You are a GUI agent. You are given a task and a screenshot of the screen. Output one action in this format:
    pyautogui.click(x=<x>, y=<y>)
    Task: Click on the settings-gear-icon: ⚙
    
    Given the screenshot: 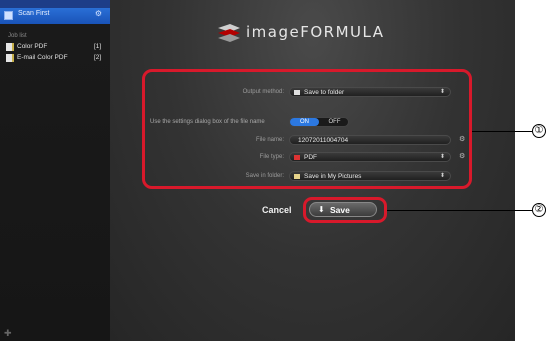 What is the action you would take?
    pyautogui.click(x=98, y=13)
    